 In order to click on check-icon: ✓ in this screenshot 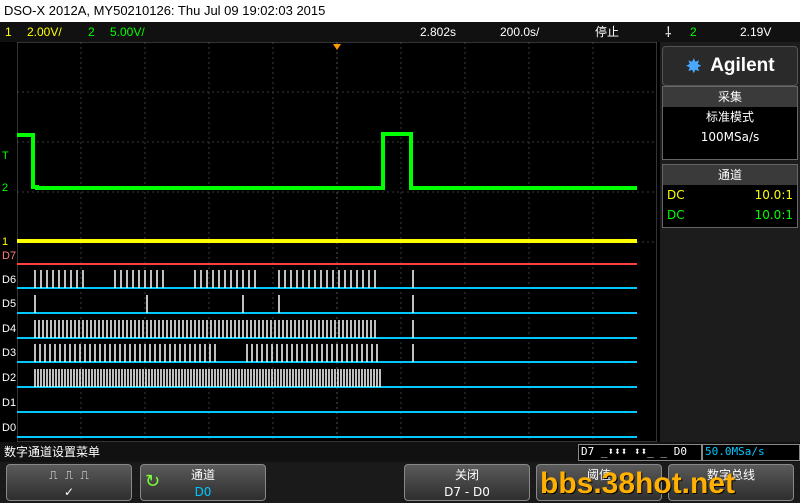, I will do `click(69, 492)`.